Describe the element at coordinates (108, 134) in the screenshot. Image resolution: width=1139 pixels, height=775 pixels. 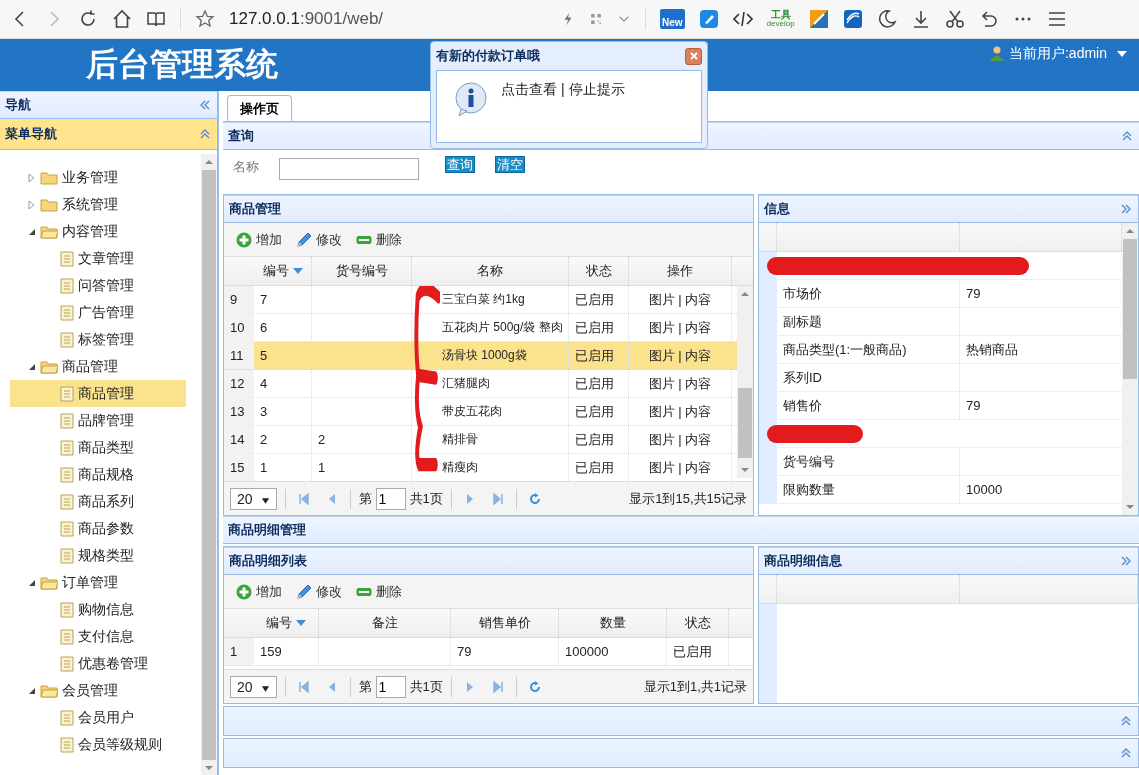
I see `accordion-header: 菜单导航` at that location.